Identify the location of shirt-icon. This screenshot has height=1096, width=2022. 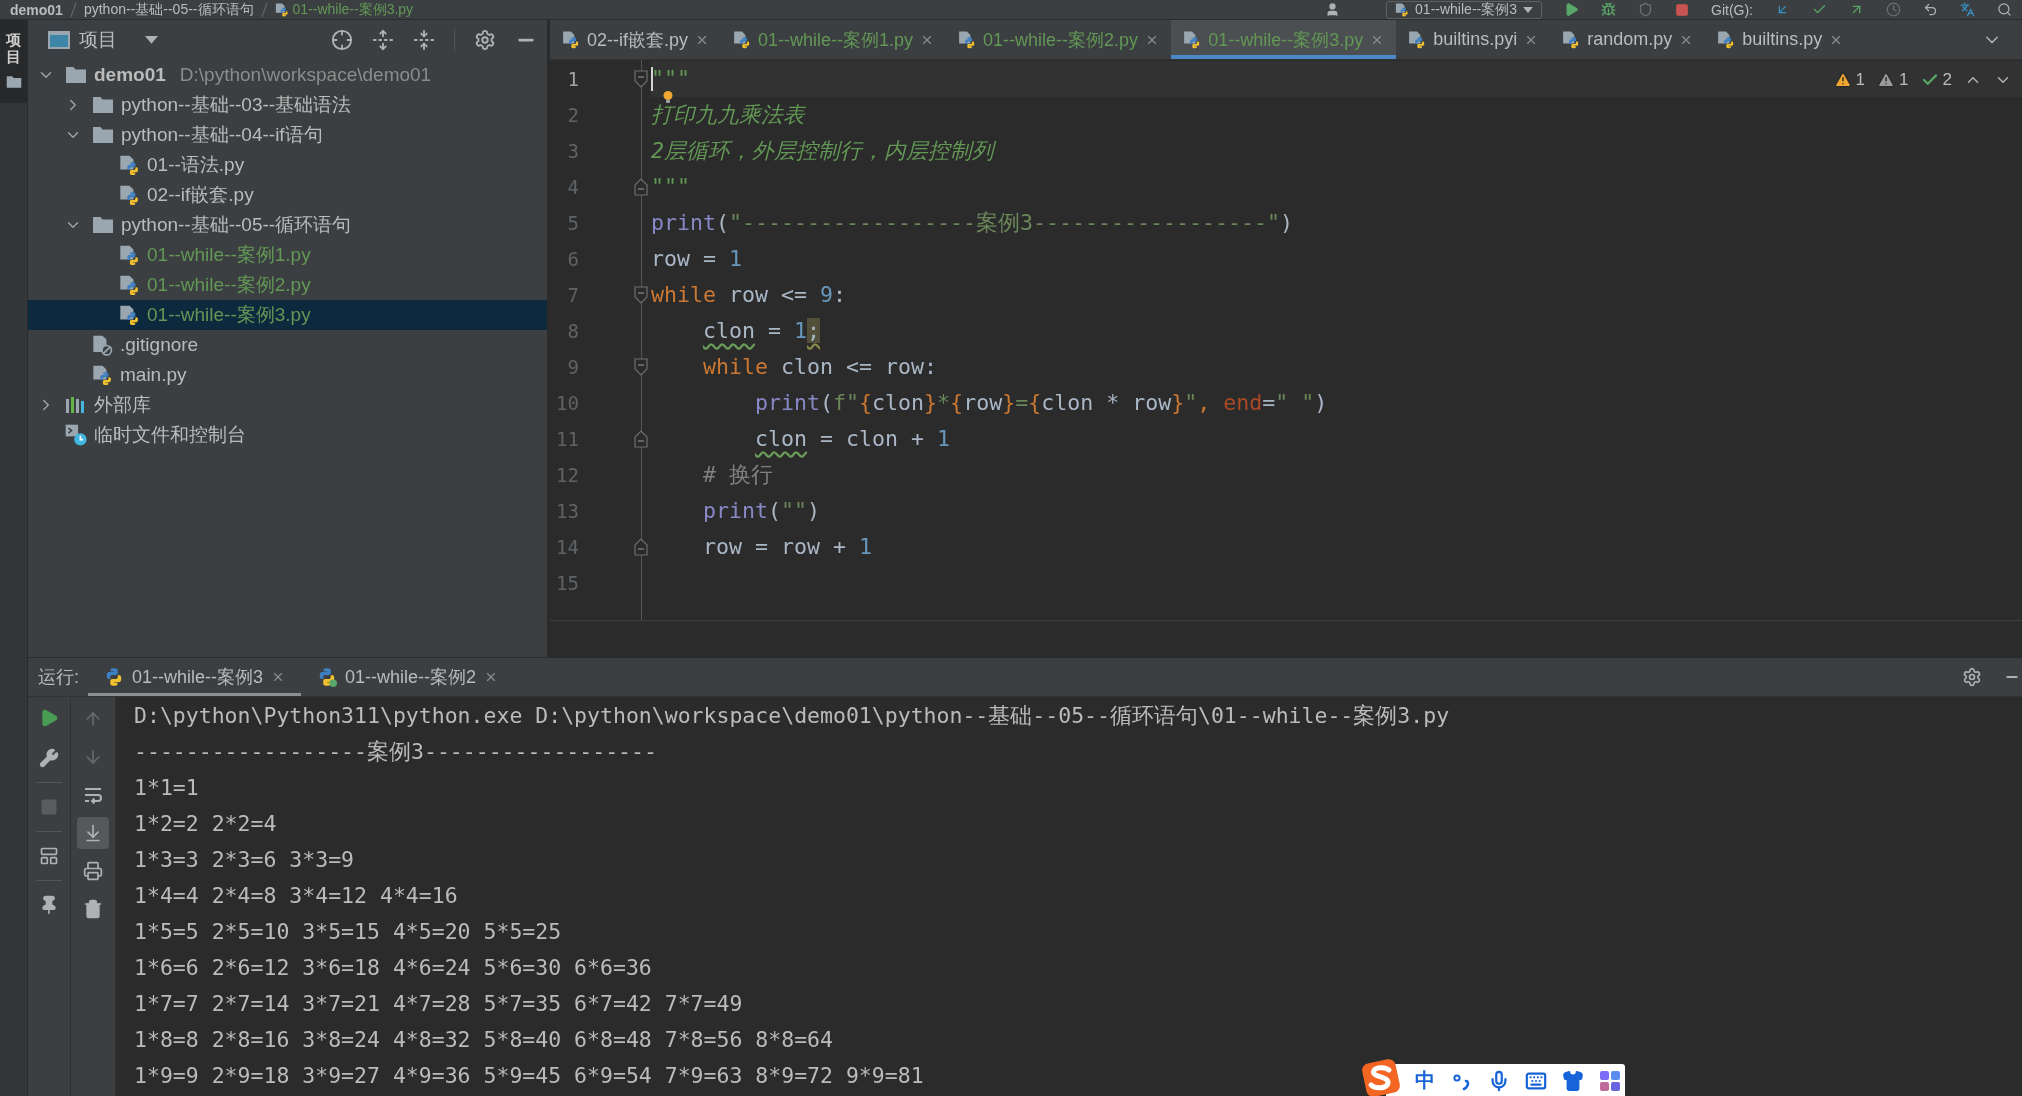
(1573, 1080).